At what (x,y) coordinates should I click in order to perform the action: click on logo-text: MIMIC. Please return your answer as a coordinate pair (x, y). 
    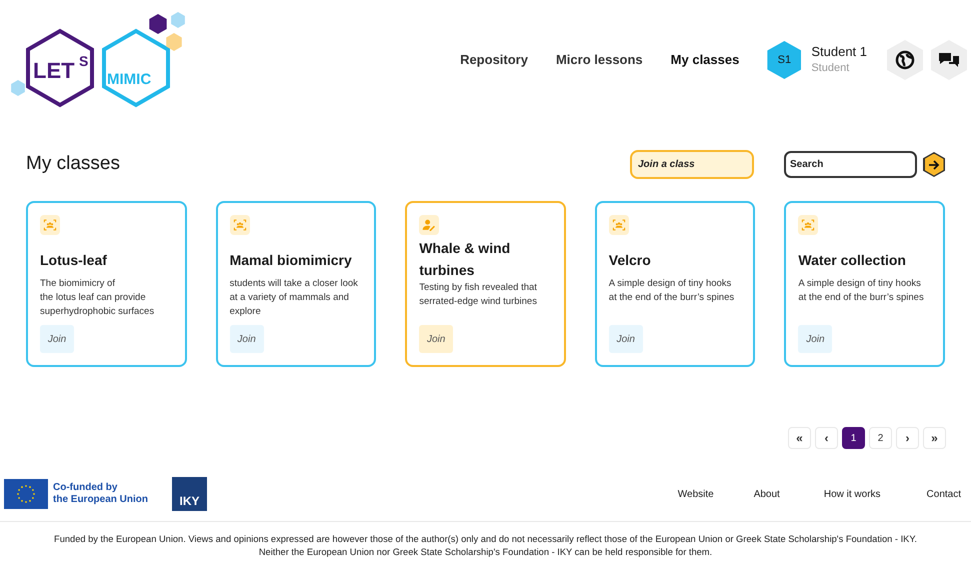
    Looking at the image, I should click on (129, 79).